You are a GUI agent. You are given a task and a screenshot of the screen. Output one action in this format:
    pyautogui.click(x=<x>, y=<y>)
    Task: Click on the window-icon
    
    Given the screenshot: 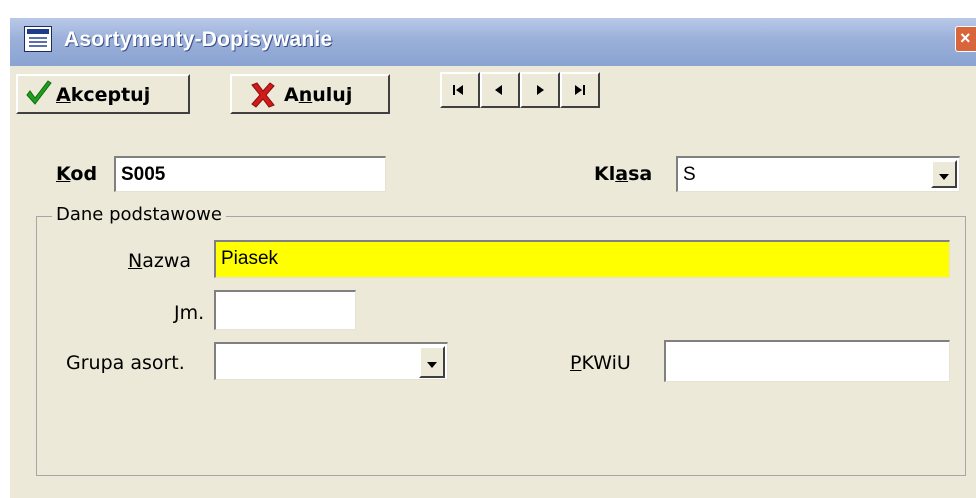 What is the action you would take?
    pyautogui.click(x=38, y=39)
    